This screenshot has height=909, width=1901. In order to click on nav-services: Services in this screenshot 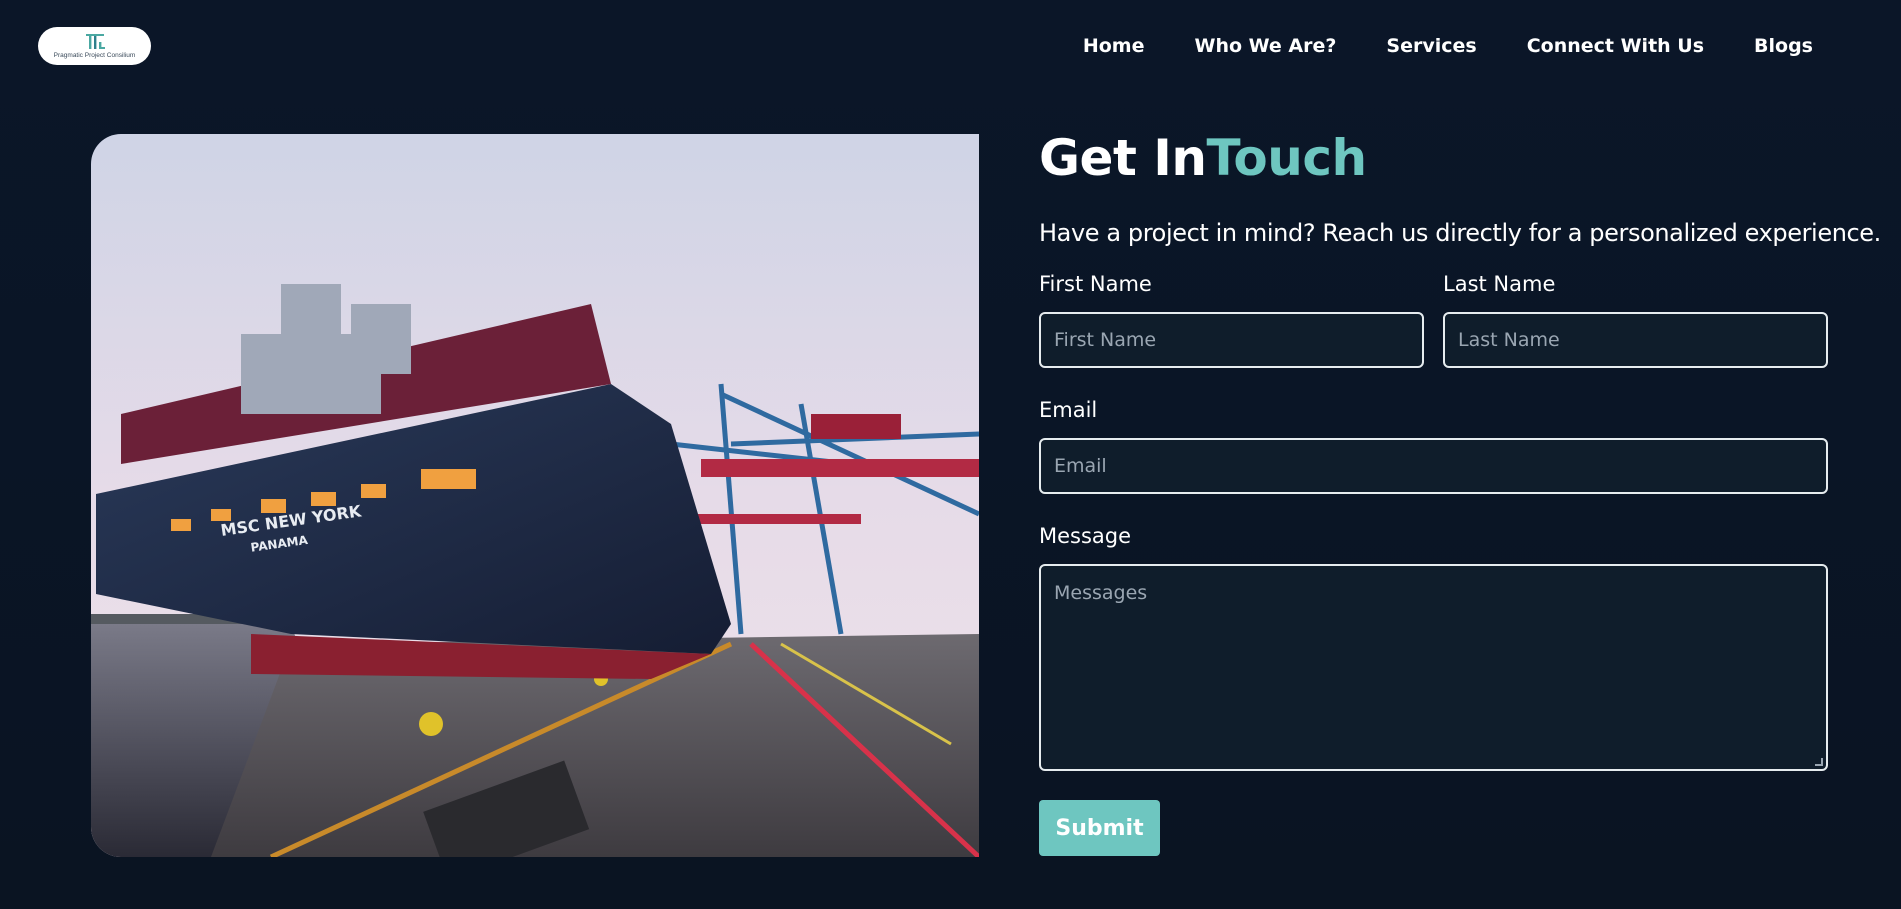, I will do `click(1431, 46)`.